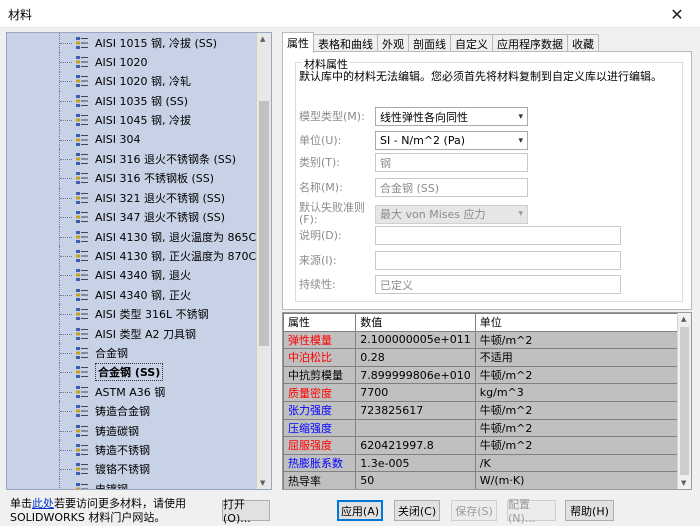  What do you see at coordinates (132, 295) in the screenshot?
I see `tree-item: AISI 4340 钢, 正火` at bounding box center [132, 295].